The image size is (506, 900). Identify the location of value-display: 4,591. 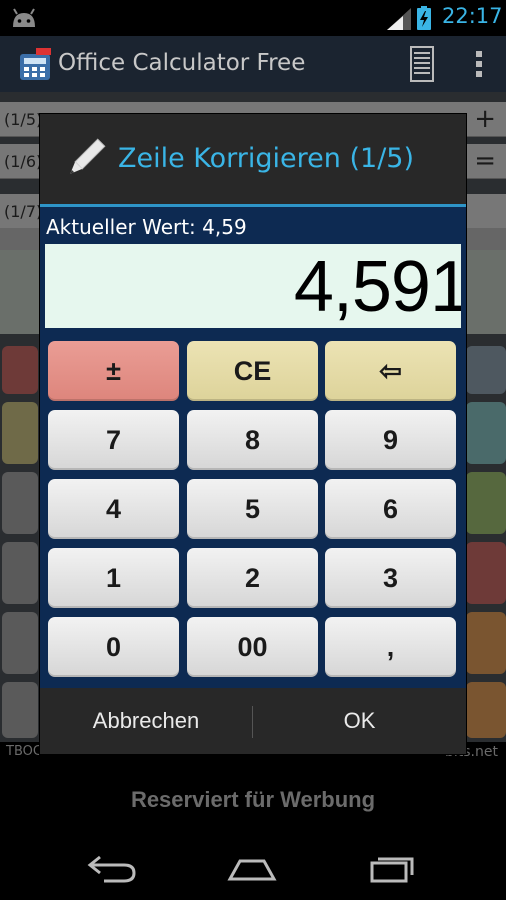
(253, 286).